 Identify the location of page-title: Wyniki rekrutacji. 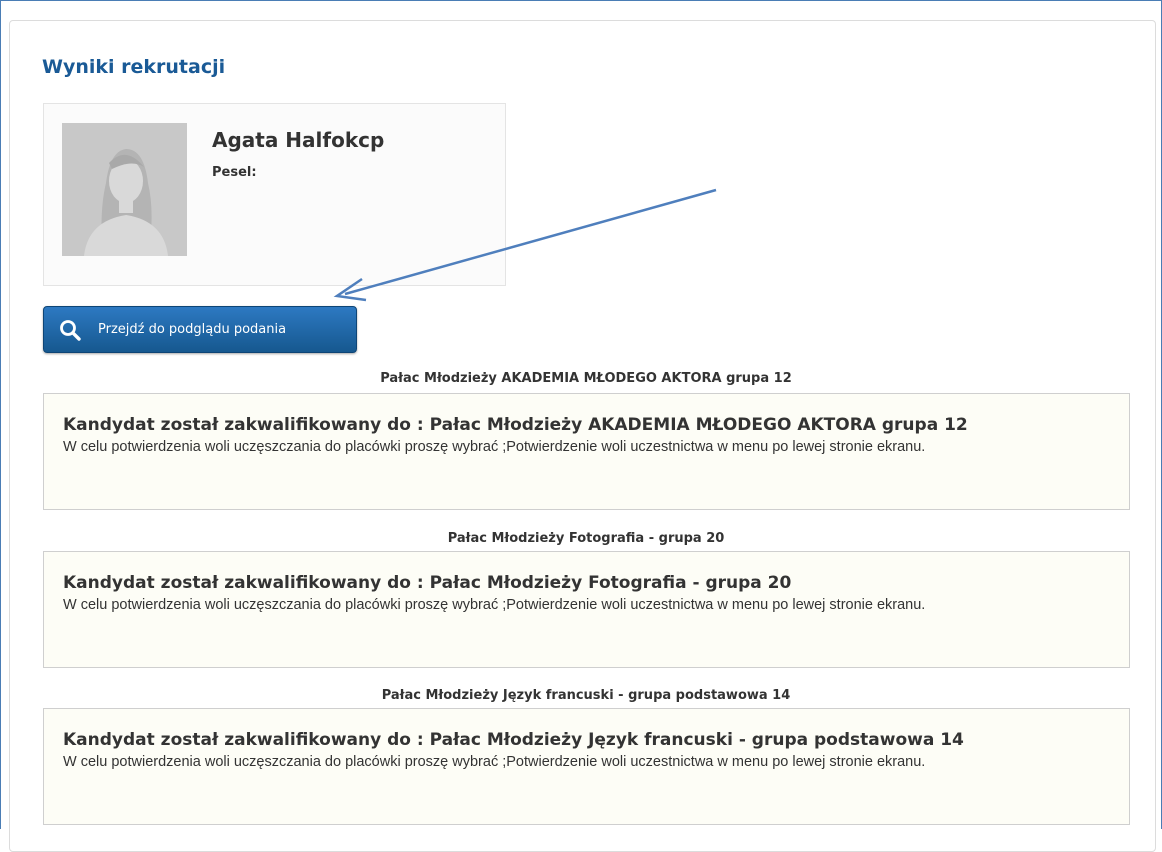
(134, 67).